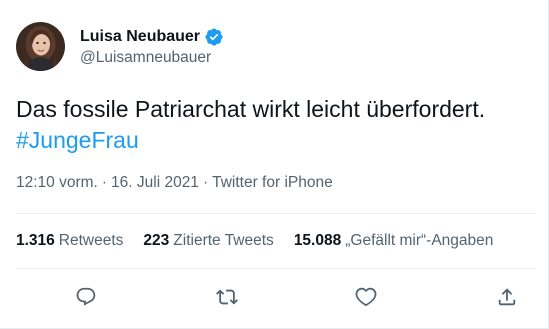  I want to click on tweet-header: Luisa Neubauer @Luisamneubauer, so click(120, 46).